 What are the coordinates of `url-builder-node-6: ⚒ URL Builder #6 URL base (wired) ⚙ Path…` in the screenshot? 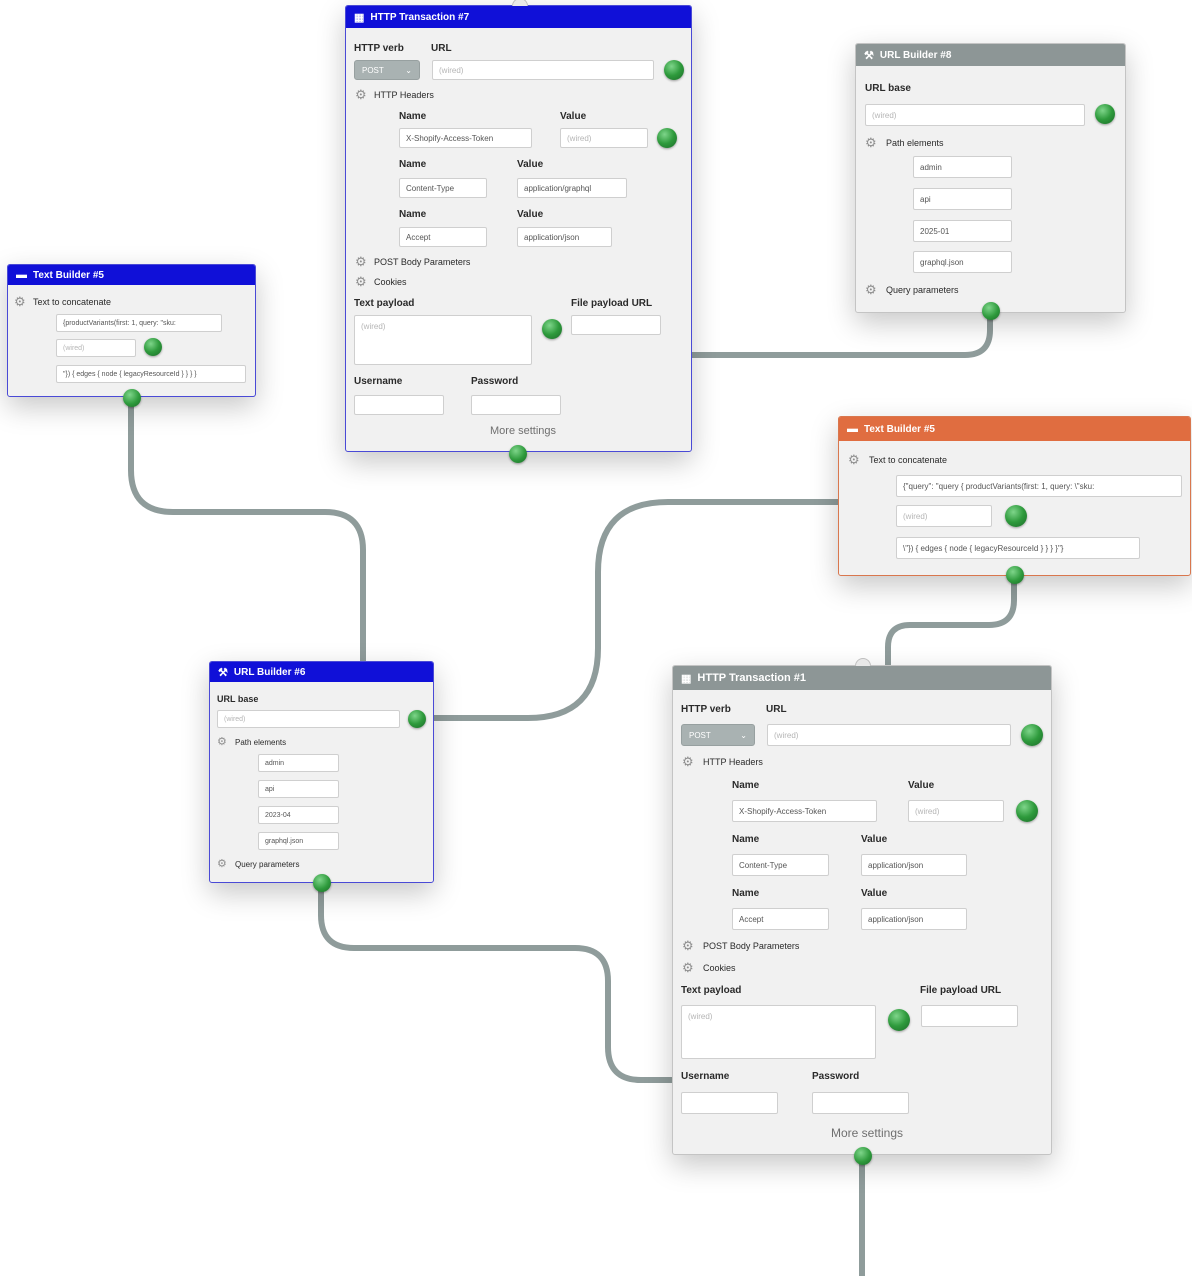 It's located at (321, 776).